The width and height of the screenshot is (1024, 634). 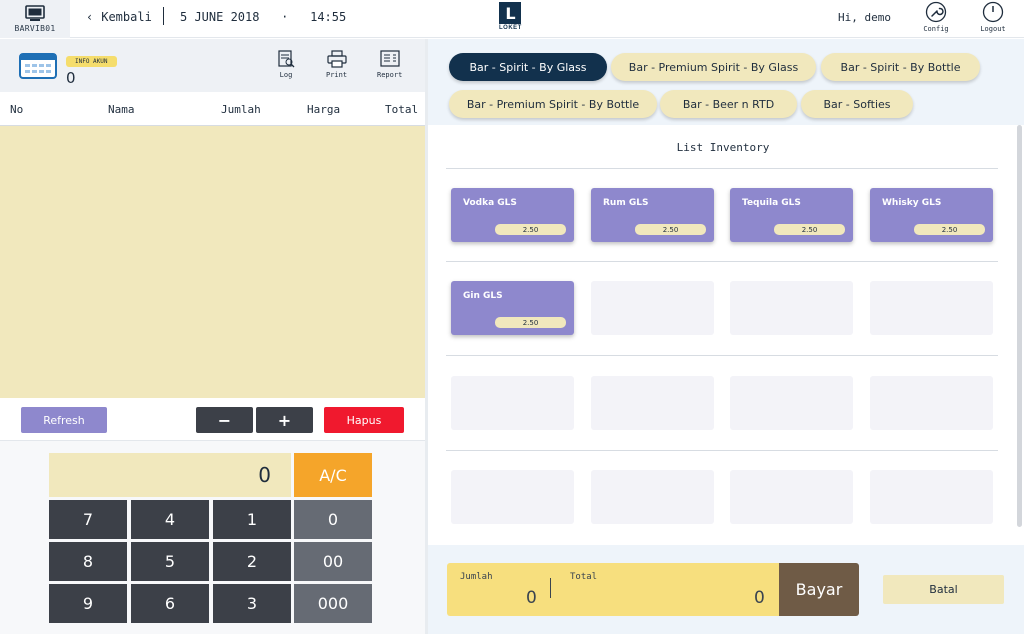 What do you see at coordinates (728, 104) in the screenshot?
I see `category-tab-beer-rtd: Bar - Beer n RTD` at bounding box center [728, 104].